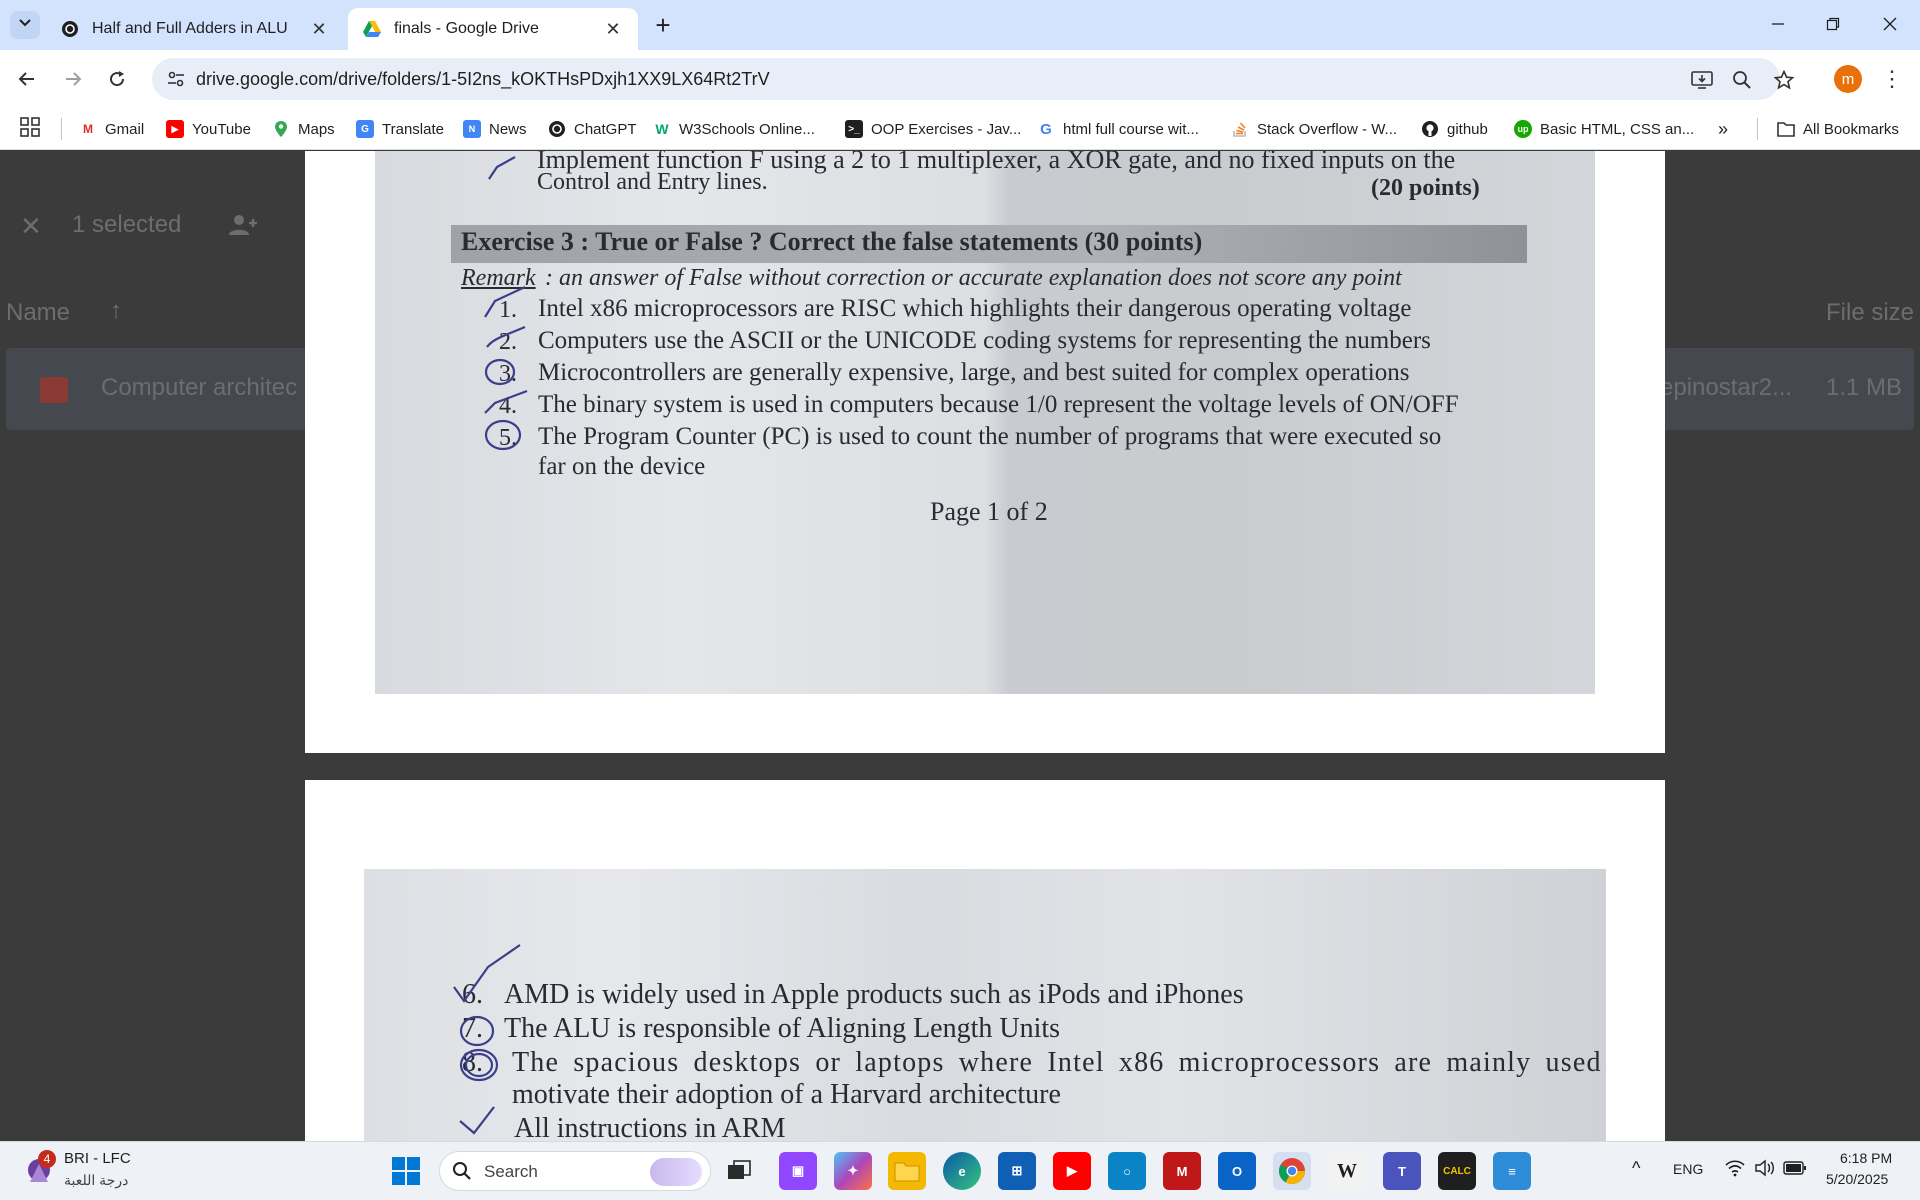  Describe the element at coordinates (243, 227) in the screenshot. I see `share-icon` at that location.